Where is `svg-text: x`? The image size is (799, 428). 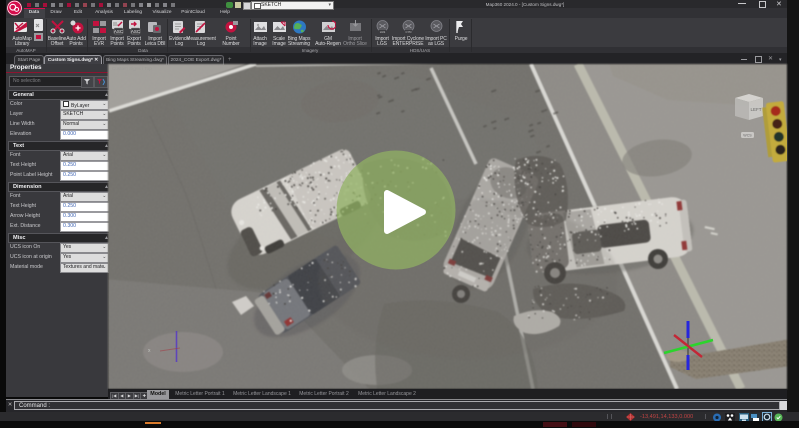
svg-text: x is located at coordinates (149, 351).